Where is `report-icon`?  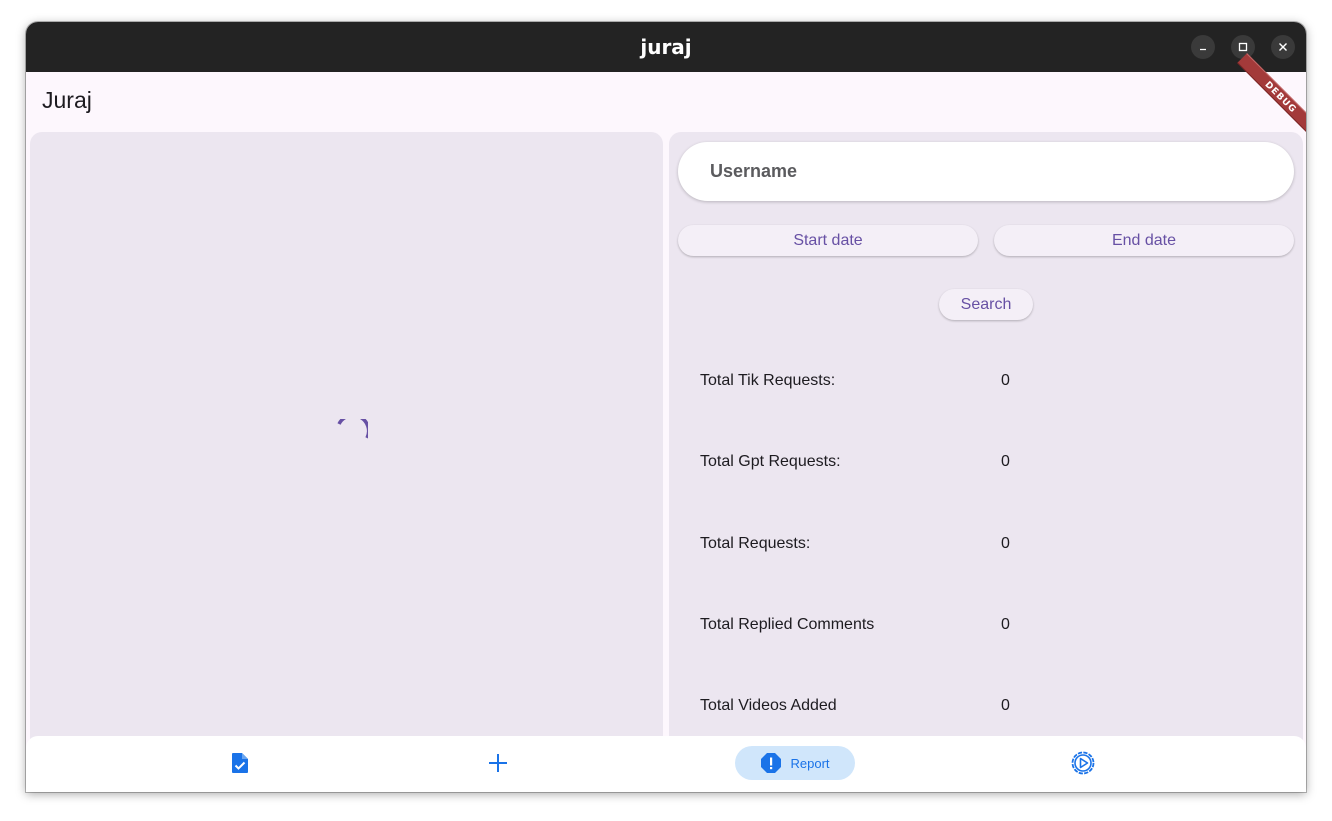
report-icon is located at coordinates (771, 763).